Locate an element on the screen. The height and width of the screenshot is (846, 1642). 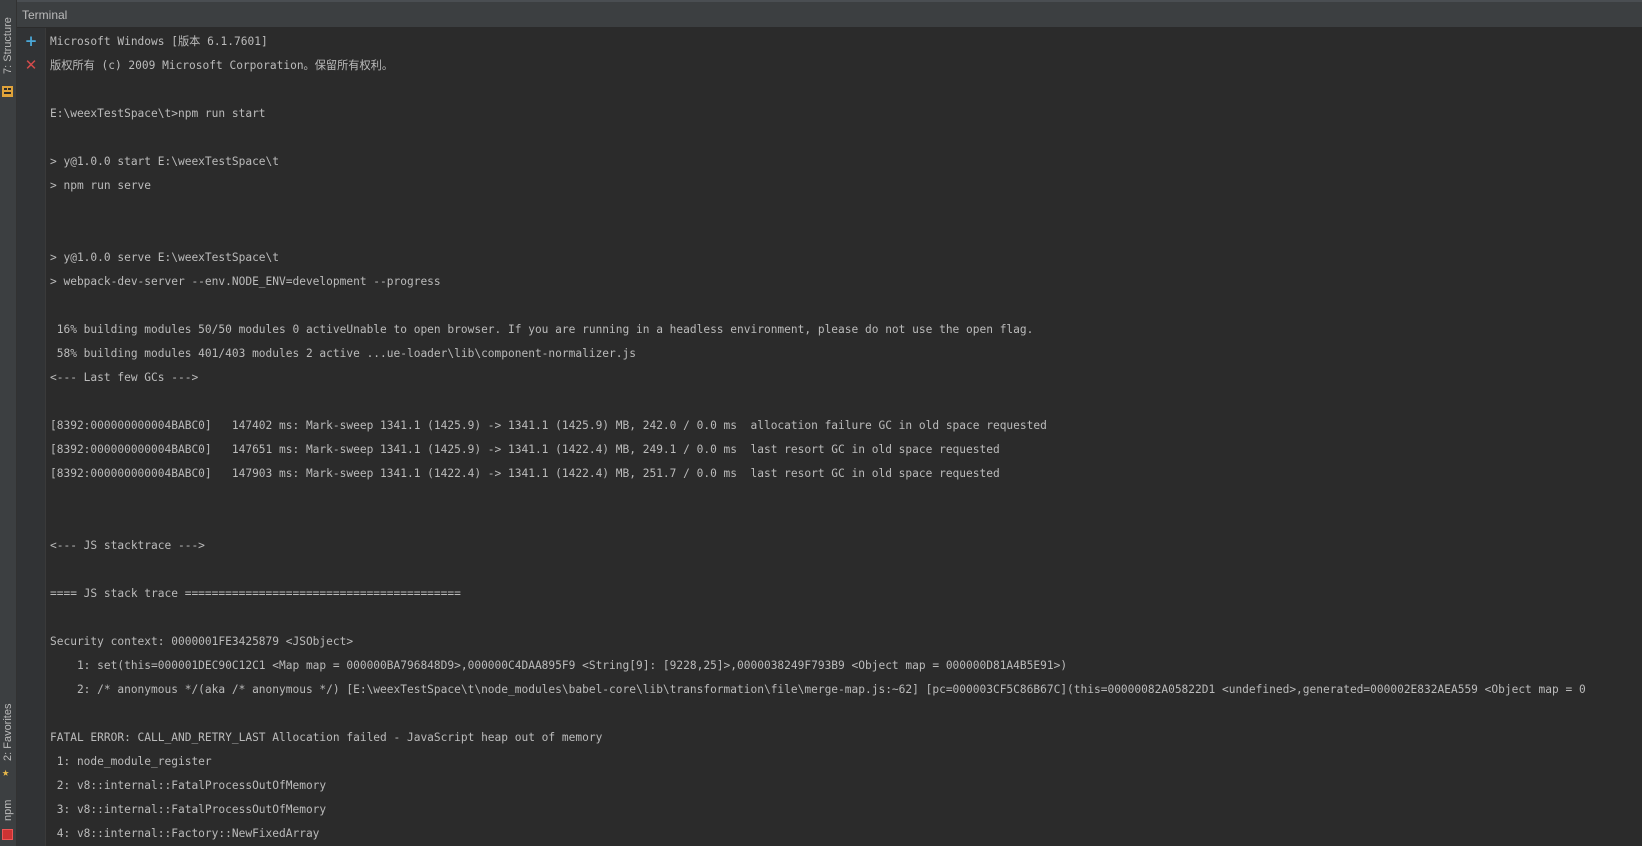
star-icon: ★ is located at coordinates (7, 772).